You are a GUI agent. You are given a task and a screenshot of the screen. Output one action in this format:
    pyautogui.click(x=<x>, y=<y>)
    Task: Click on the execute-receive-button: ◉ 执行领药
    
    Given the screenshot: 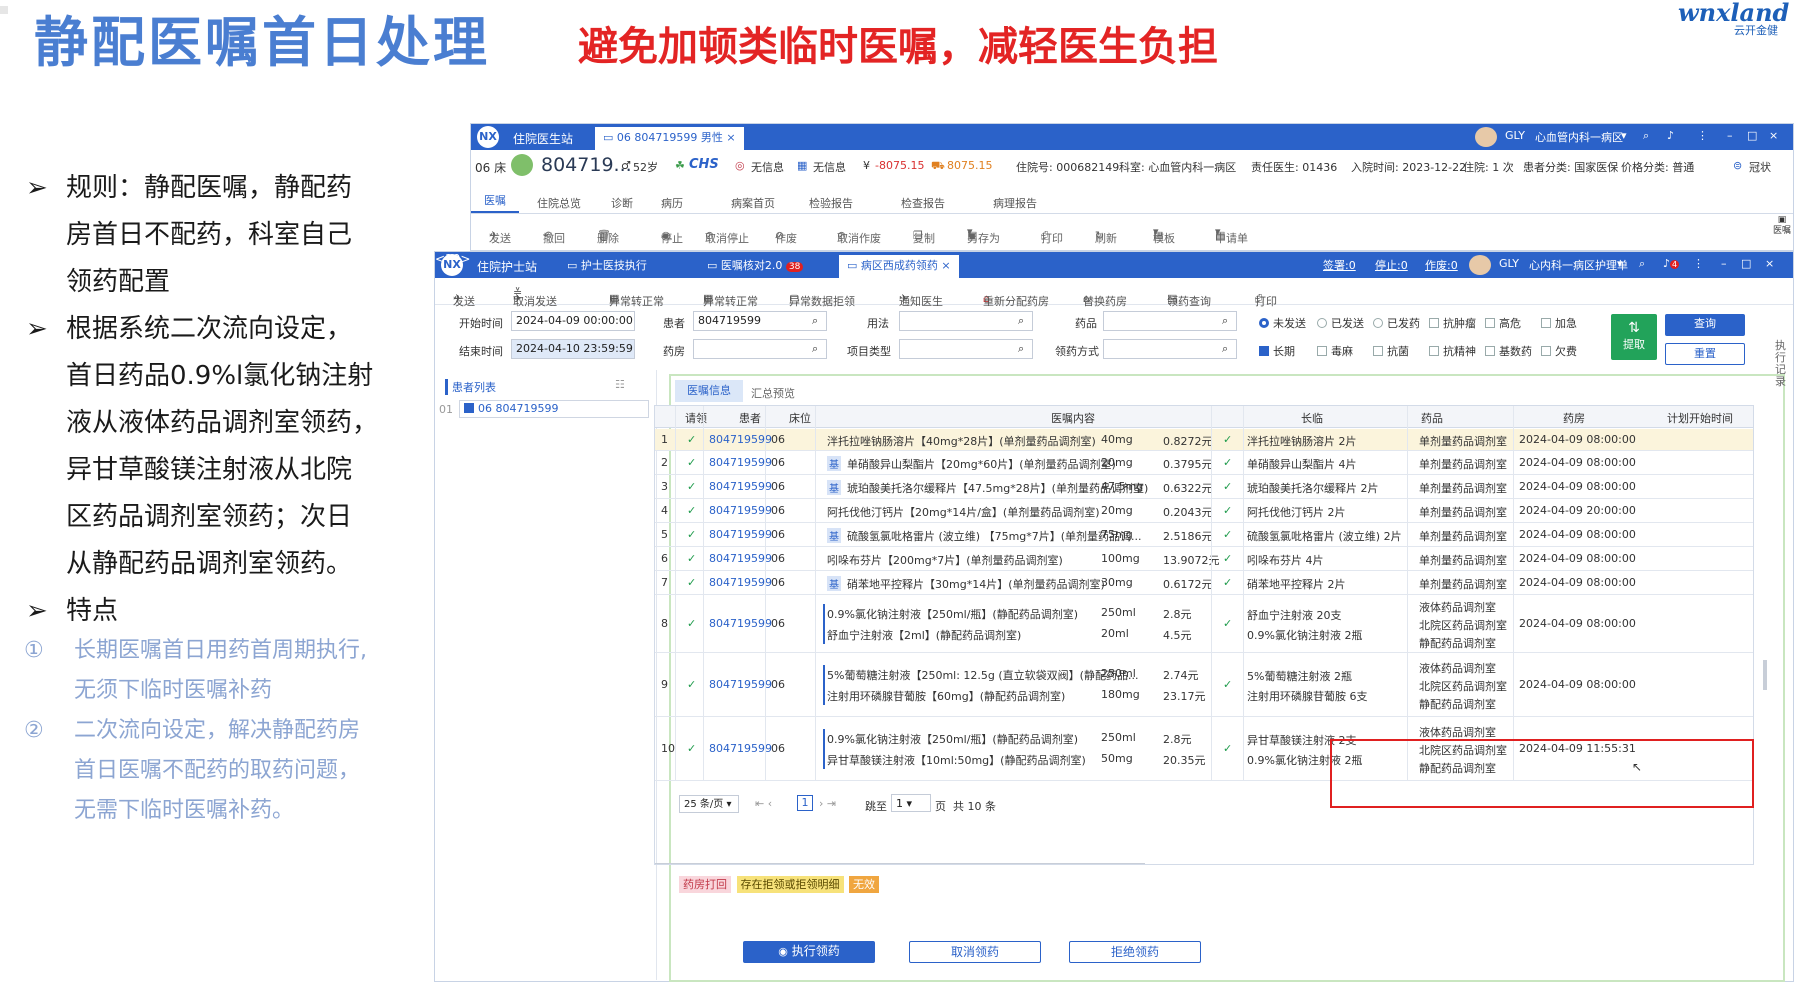 What is the action you would take?
    pyautogui.click(x=809, y=952)
    